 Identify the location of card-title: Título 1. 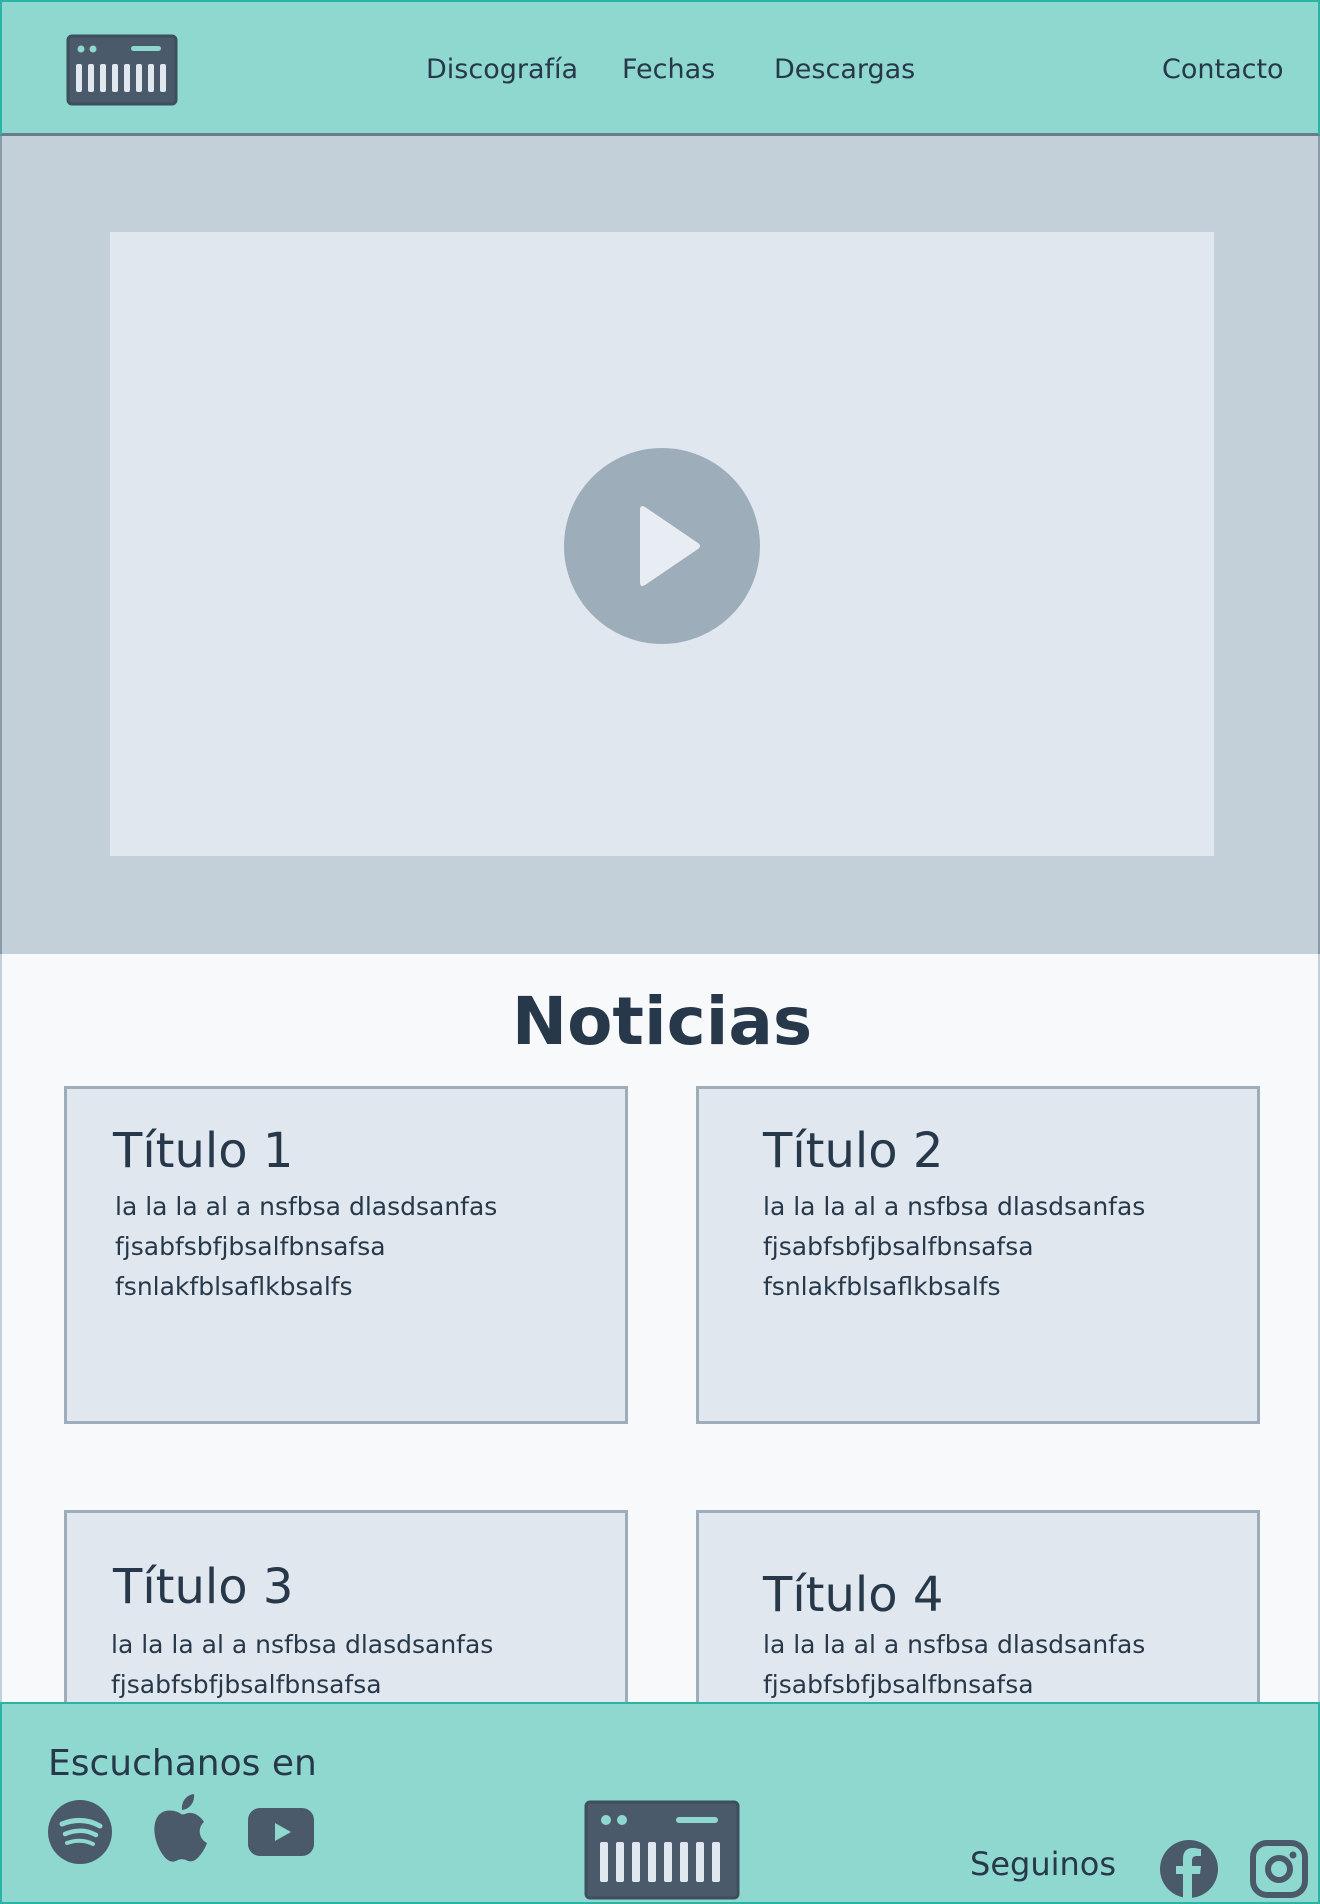
(203, 1151).